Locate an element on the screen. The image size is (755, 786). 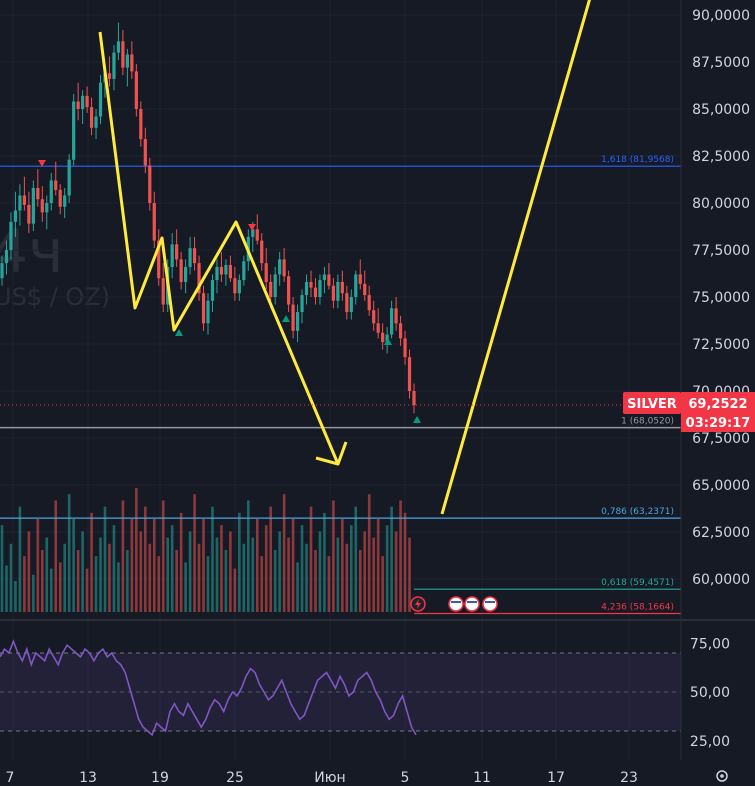
time-axis-label: 11 is located at coordinates (482, 778).